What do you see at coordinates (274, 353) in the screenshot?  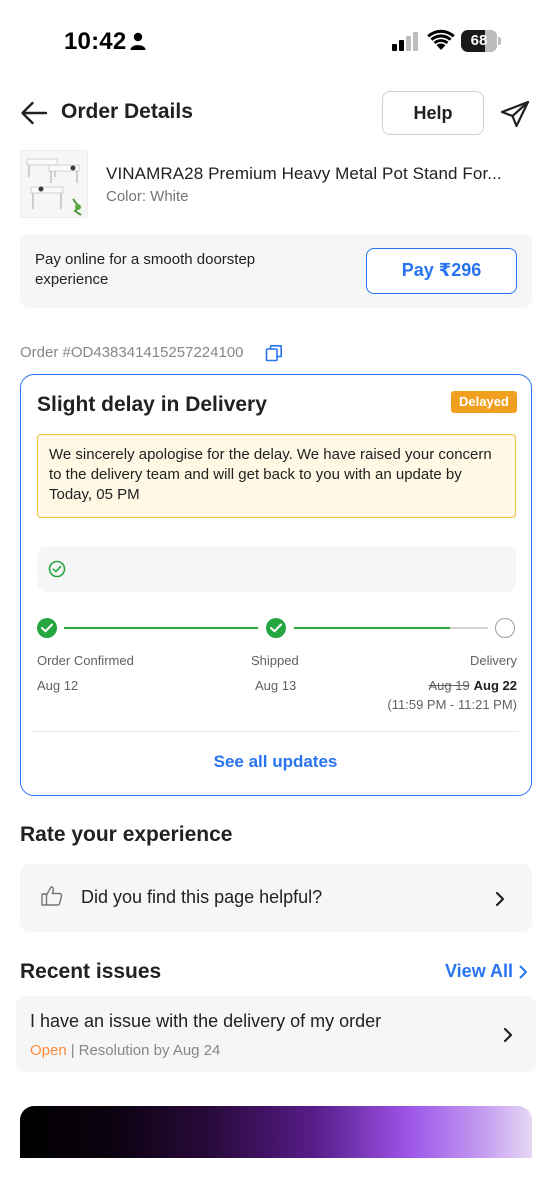 I see `copy-icon` at bounding box center [274, 353].